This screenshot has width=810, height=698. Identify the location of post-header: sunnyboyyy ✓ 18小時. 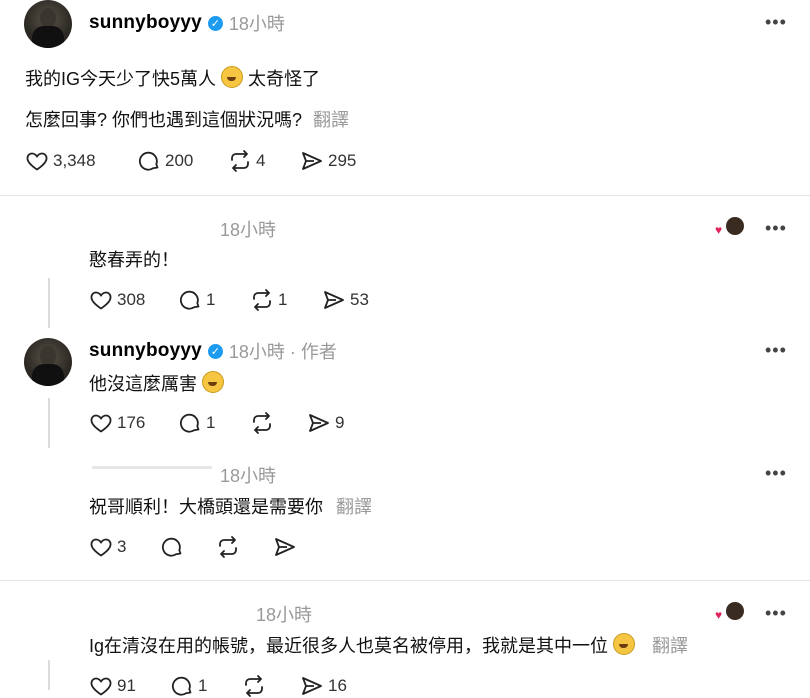
(187, 23).